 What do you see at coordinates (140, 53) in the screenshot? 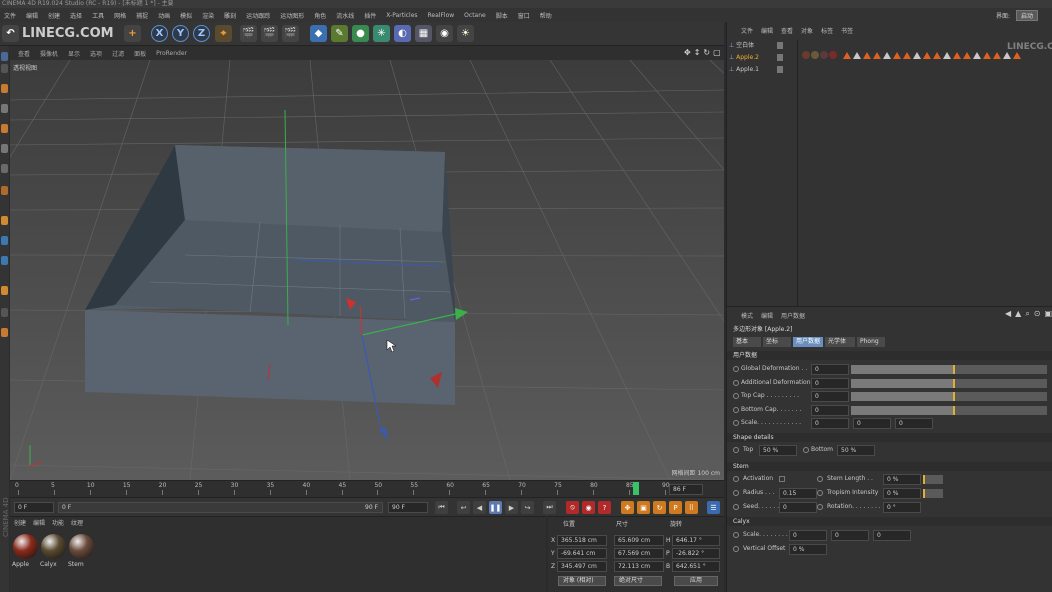
I see `viewport-menu-item: 面板` at bounding box center [140, 53].